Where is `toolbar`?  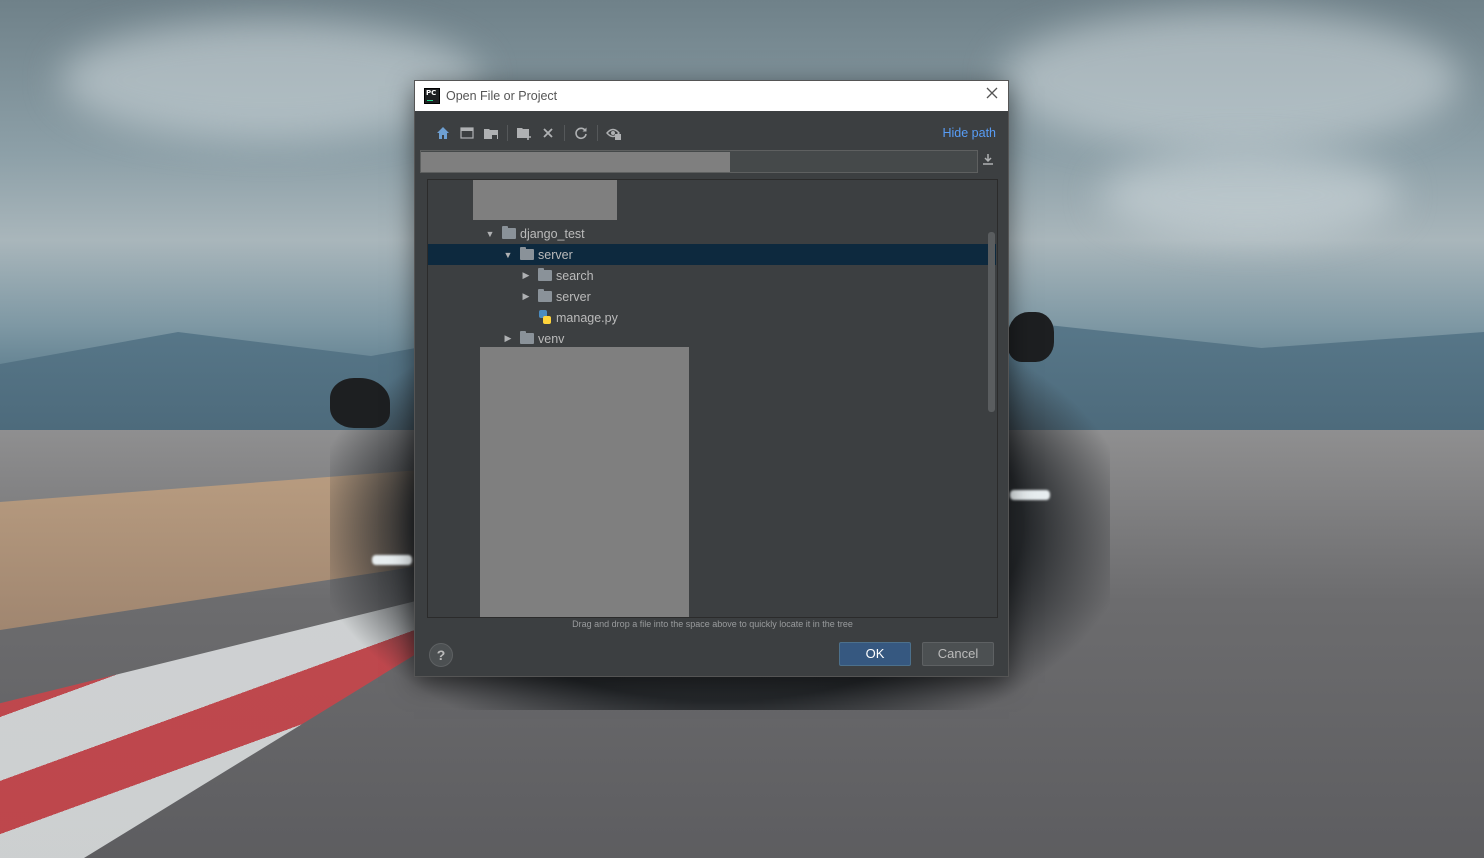 toolbar is located at coordinates (528, 133).